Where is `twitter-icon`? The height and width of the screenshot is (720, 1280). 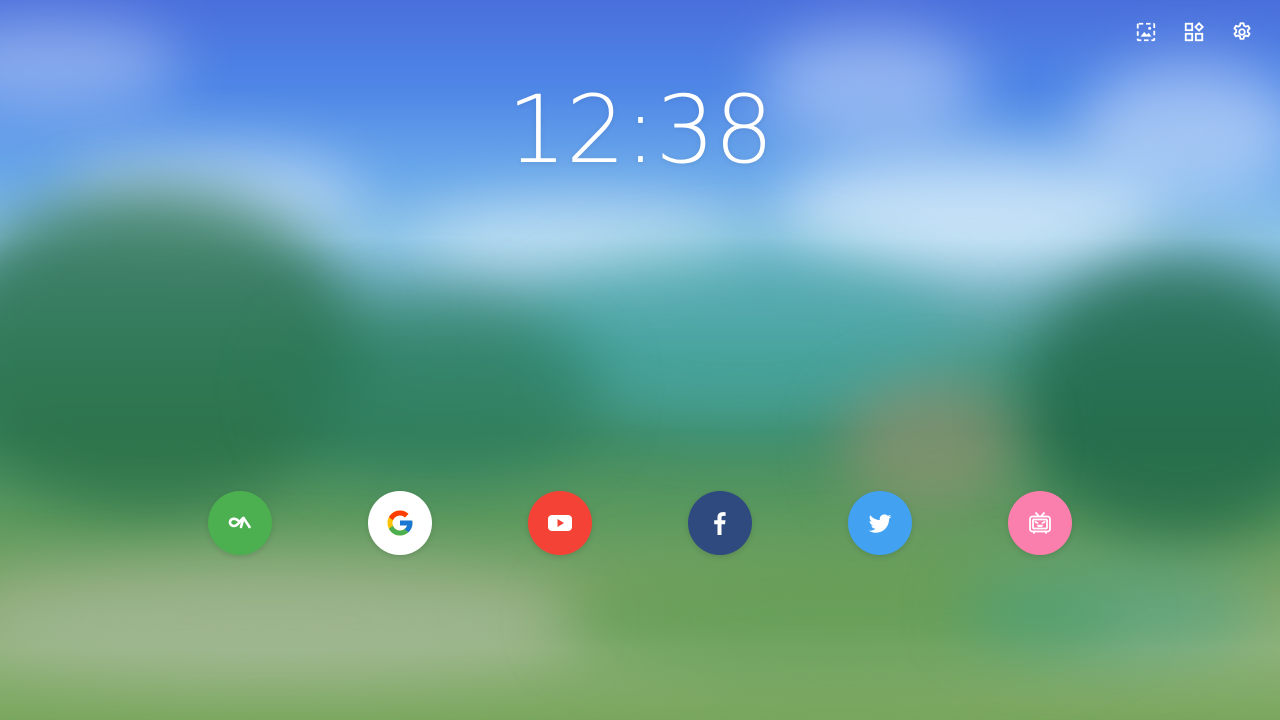
twitter-icon is located at coordinates (880, 523).